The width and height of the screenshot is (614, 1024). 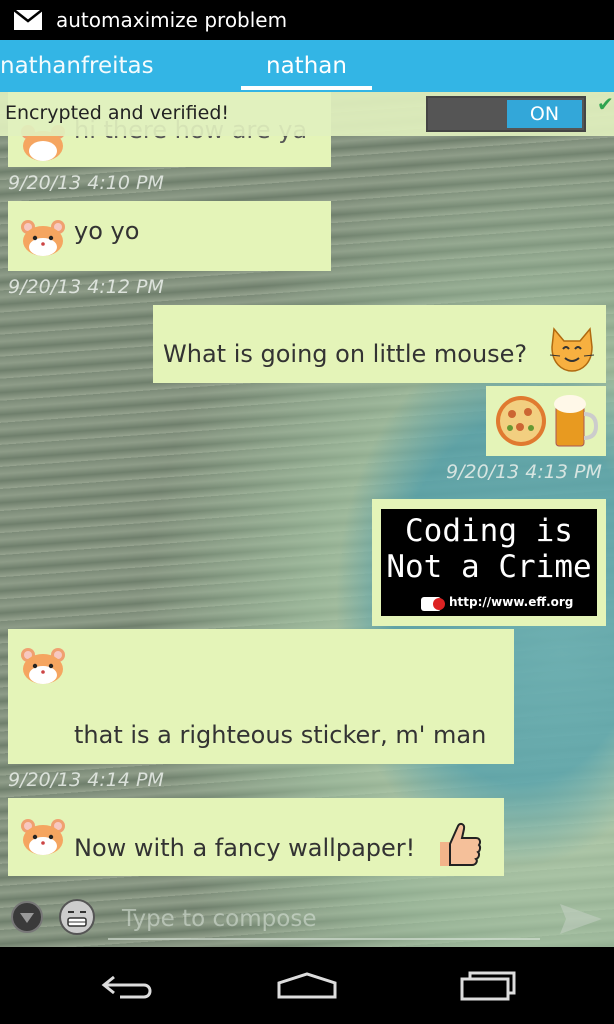 I want to click on sticker-bubble: Coding is Not a Crime http://www.eff.org, so click(x=489, y=562).